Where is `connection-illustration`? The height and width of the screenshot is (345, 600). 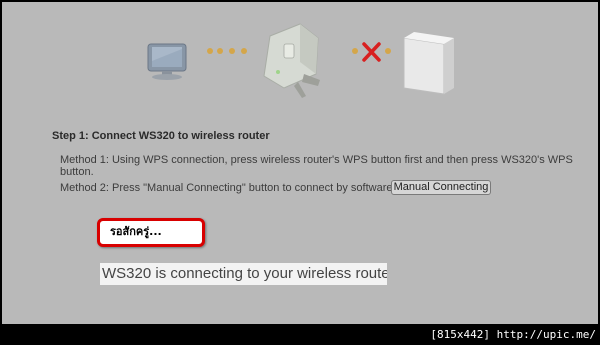 connection-illustration is located at coordinates (300, 60).